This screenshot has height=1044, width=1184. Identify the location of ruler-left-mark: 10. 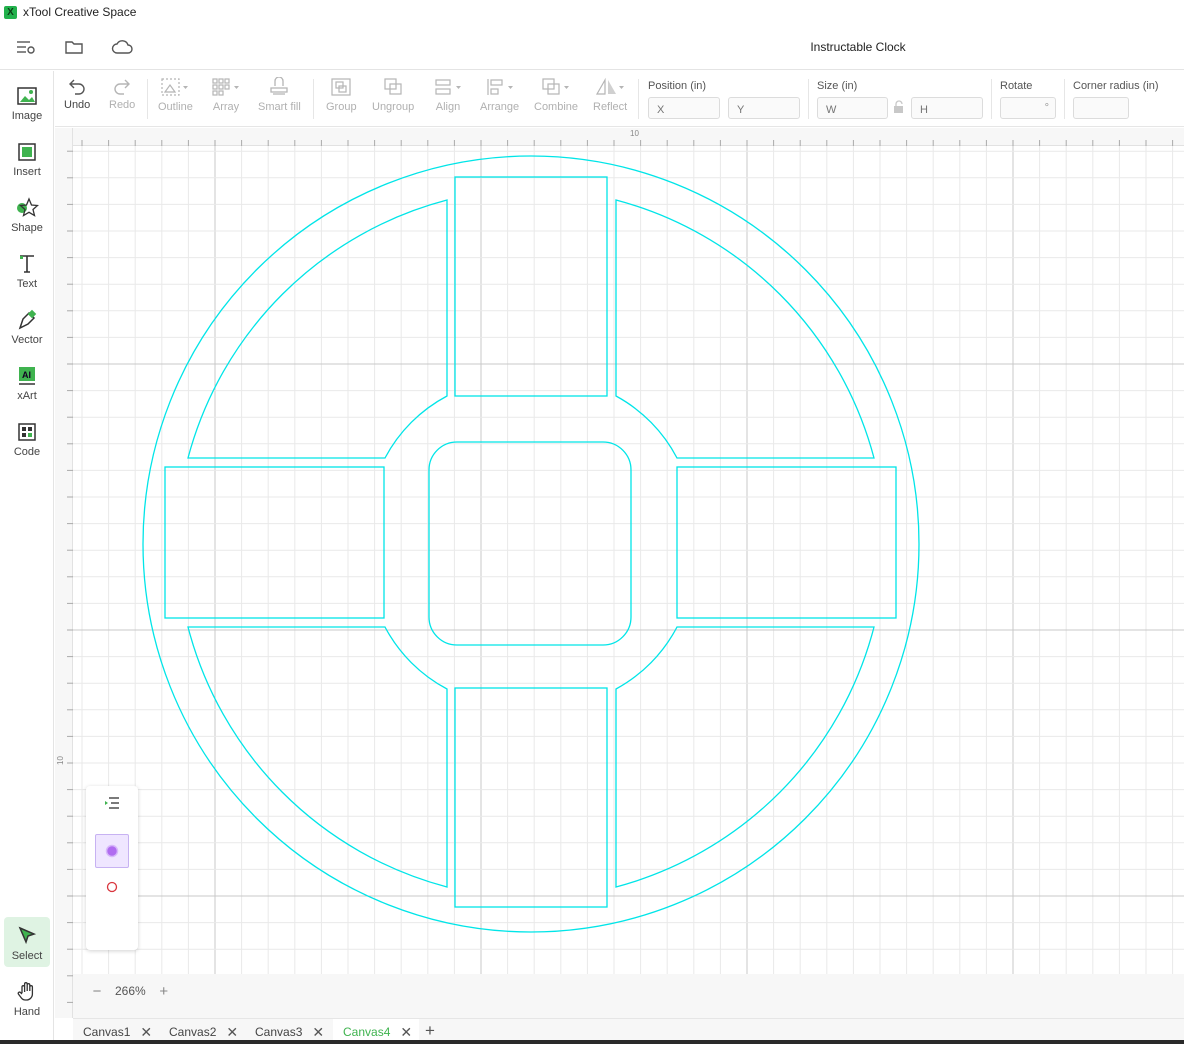
(60, 760).